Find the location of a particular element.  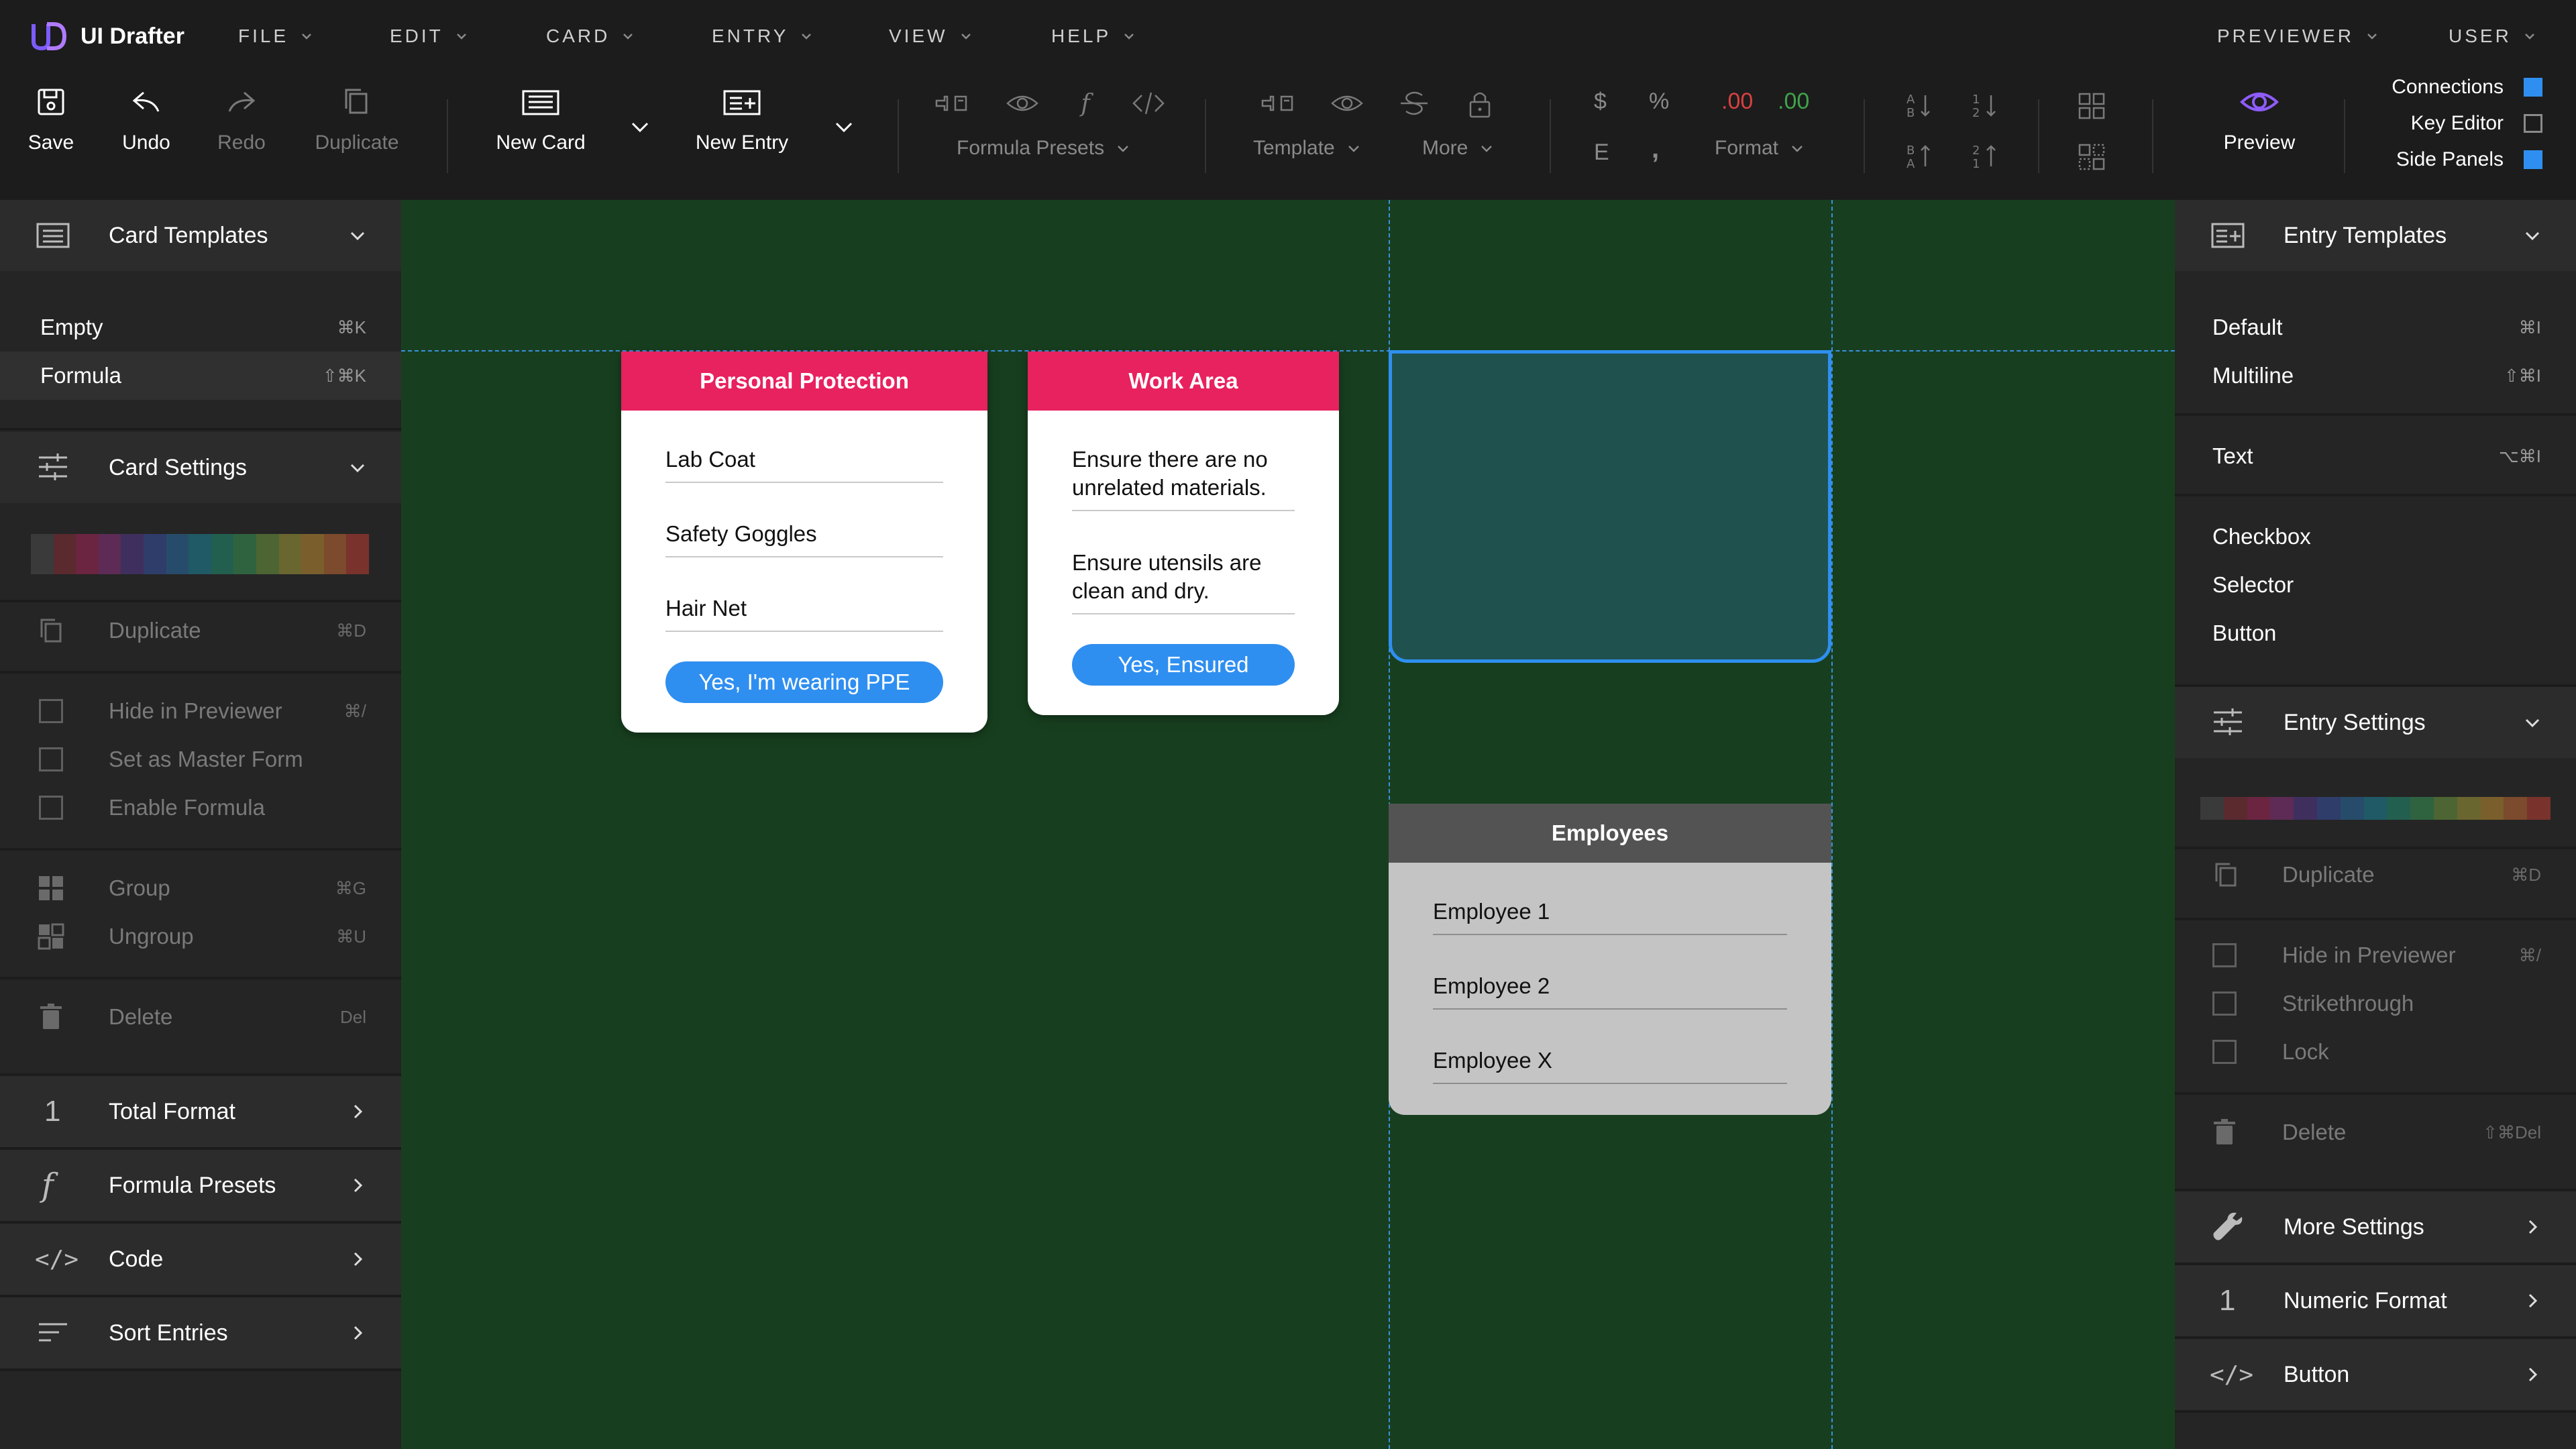

menu-previewer: PREVIEWER is located at coordinates (2297, 36).